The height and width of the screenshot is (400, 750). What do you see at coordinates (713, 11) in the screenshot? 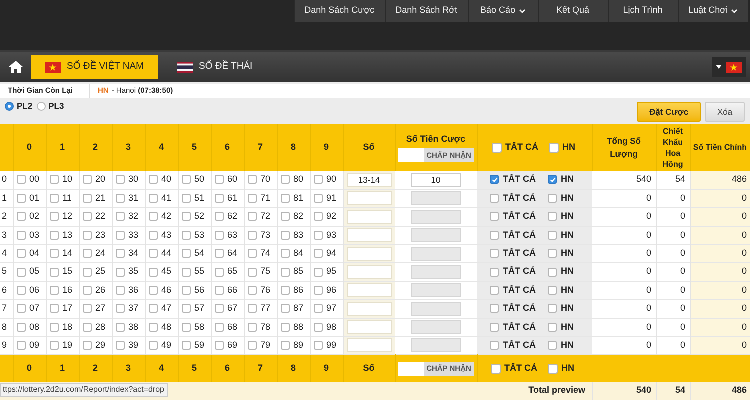
I see `menu-item: Luật Chơi` at bounding box center [713, 11].